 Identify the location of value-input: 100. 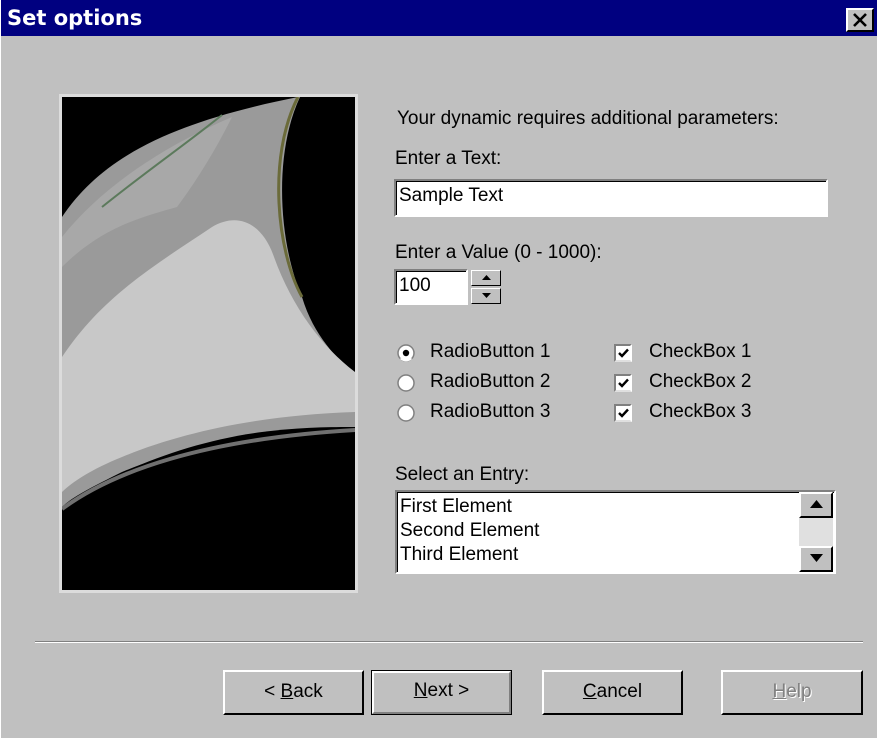
(431, 287).